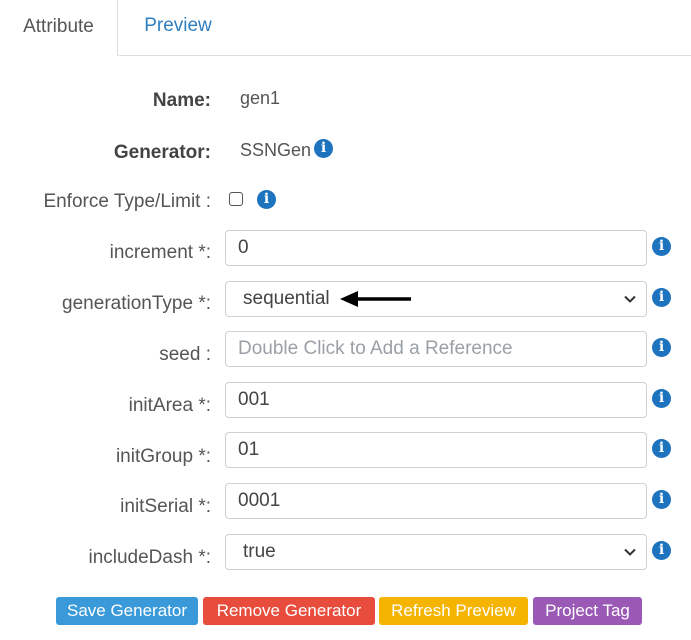 The height and width of the screenshot is (640, 691). I want to click on increment-value: 0, so click(243, 247).